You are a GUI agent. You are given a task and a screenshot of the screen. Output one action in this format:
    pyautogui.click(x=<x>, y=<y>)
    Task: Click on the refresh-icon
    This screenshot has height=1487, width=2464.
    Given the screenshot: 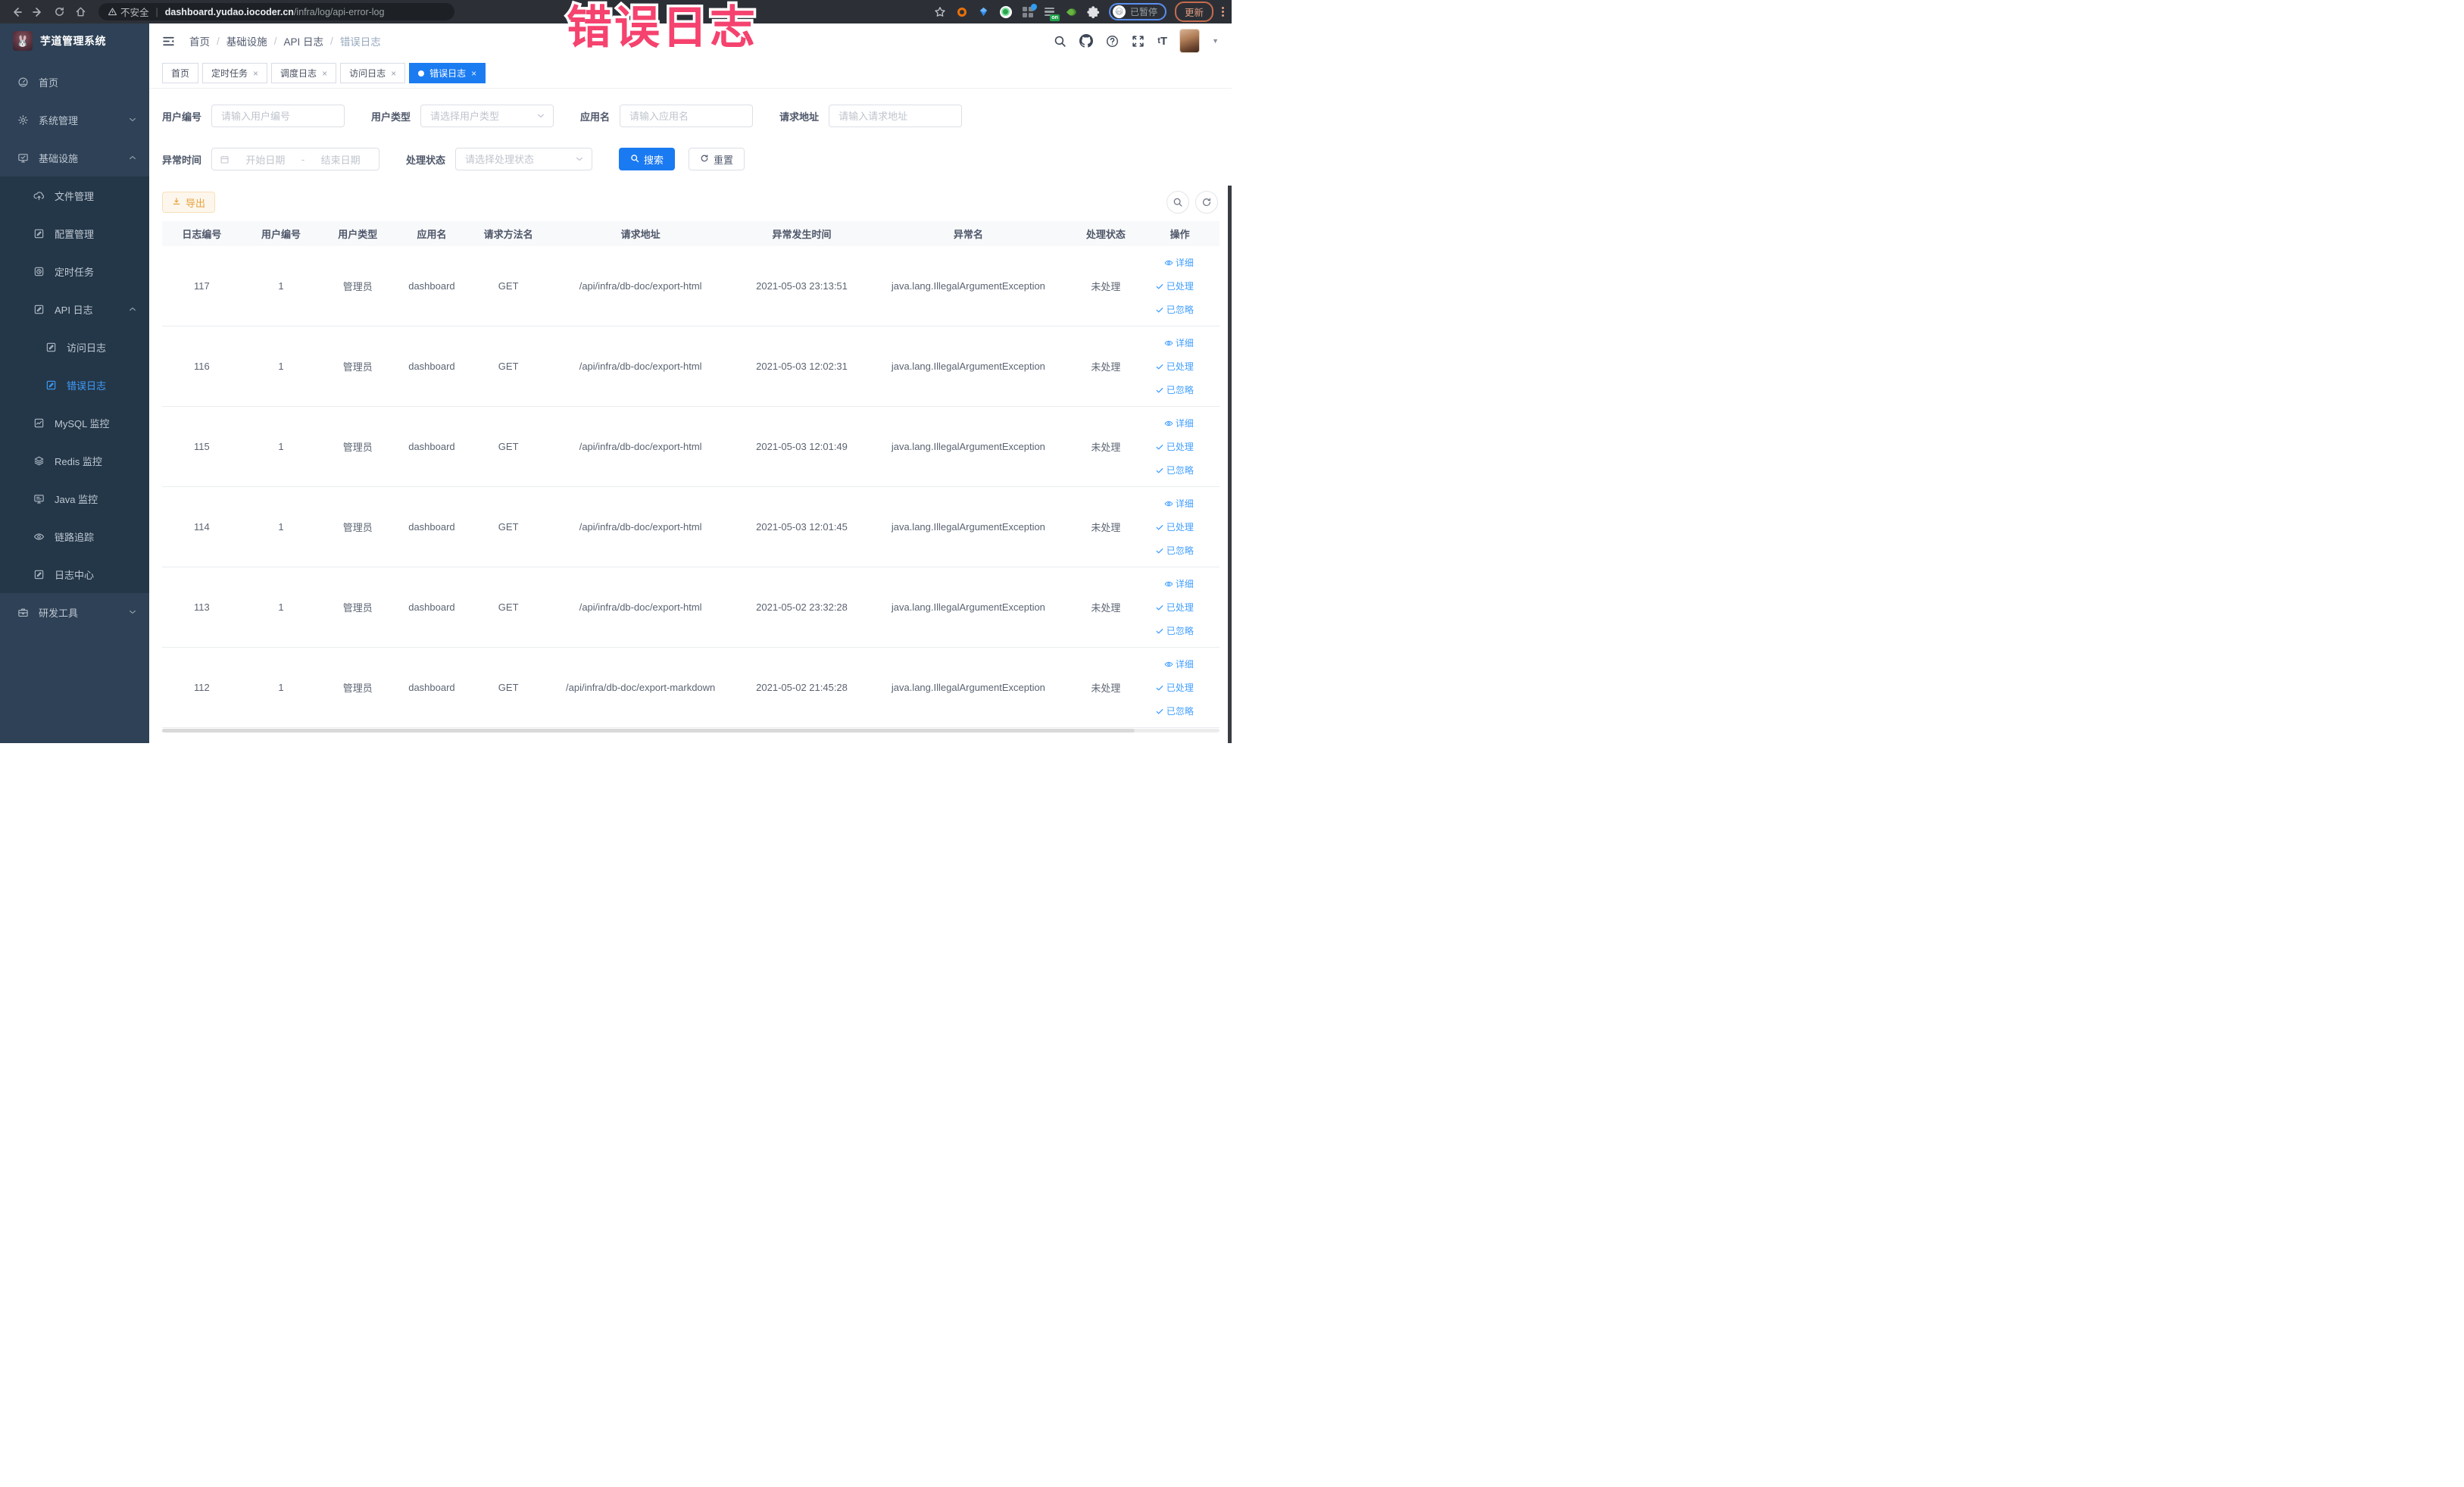 What is the action you would take?
    pyautogui.click(x=704, y=159)
    